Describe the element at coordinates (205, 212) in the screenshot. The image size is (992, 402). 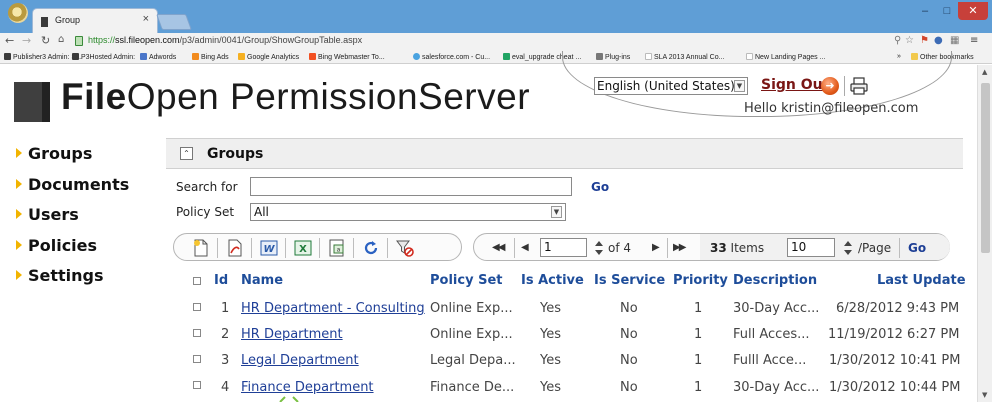
I see `policy-set-label: Policy Set` at that location.